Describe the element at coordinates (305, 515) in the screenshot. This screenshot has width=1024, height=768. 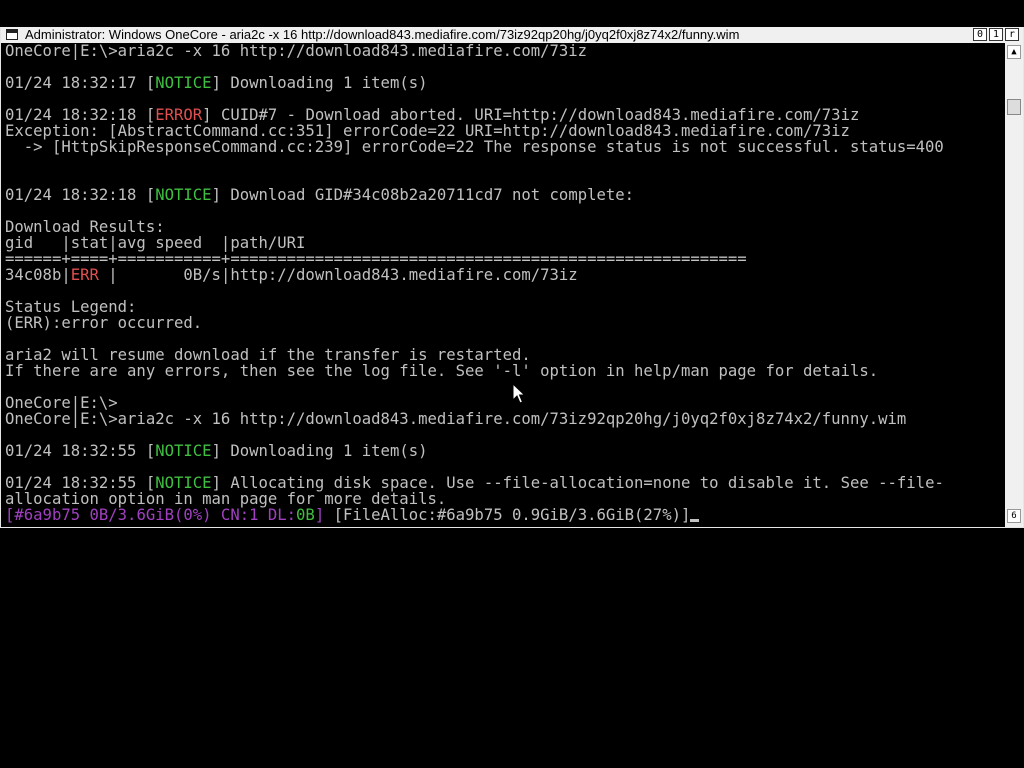
I see `status-dl: 0B` at that location.